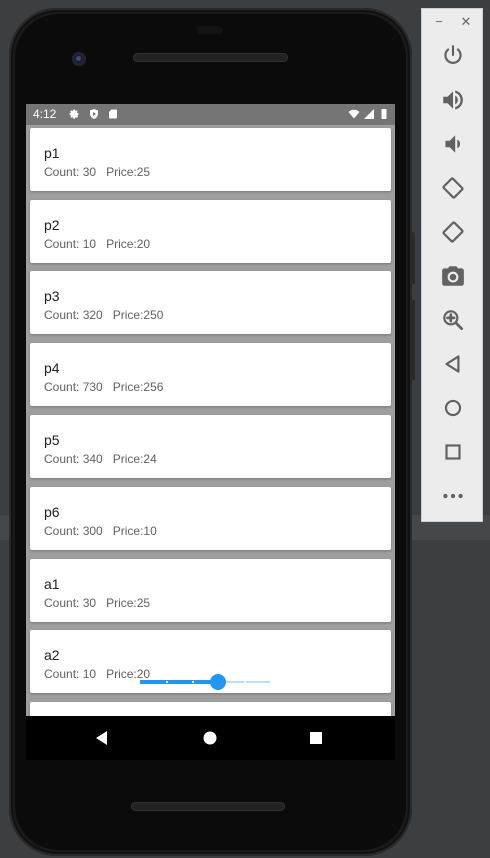 The width and height of the screenshot is (490, 858). I want to click on list-item: p2 Count: 10 Price:20, so click(210, 231).